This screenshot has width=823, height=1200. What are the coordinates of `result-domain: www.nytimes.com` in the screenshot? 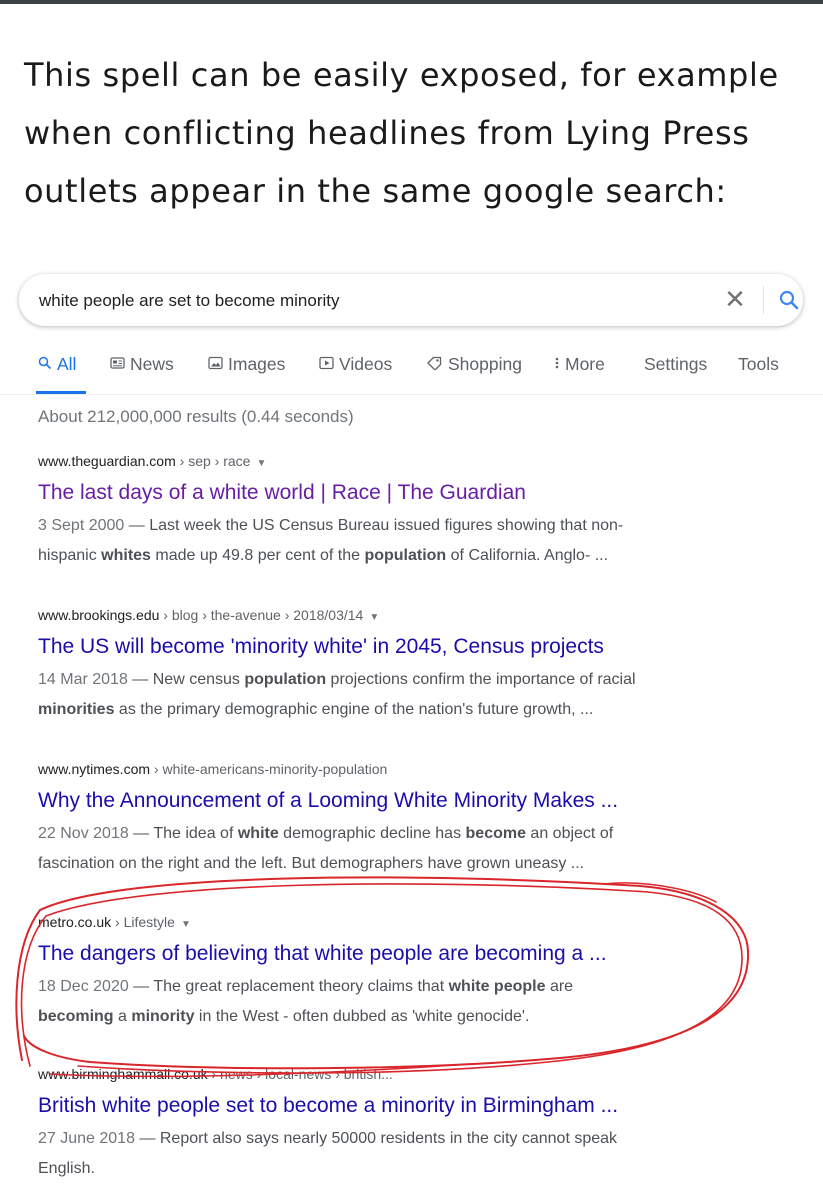 It's located at (94, 769).